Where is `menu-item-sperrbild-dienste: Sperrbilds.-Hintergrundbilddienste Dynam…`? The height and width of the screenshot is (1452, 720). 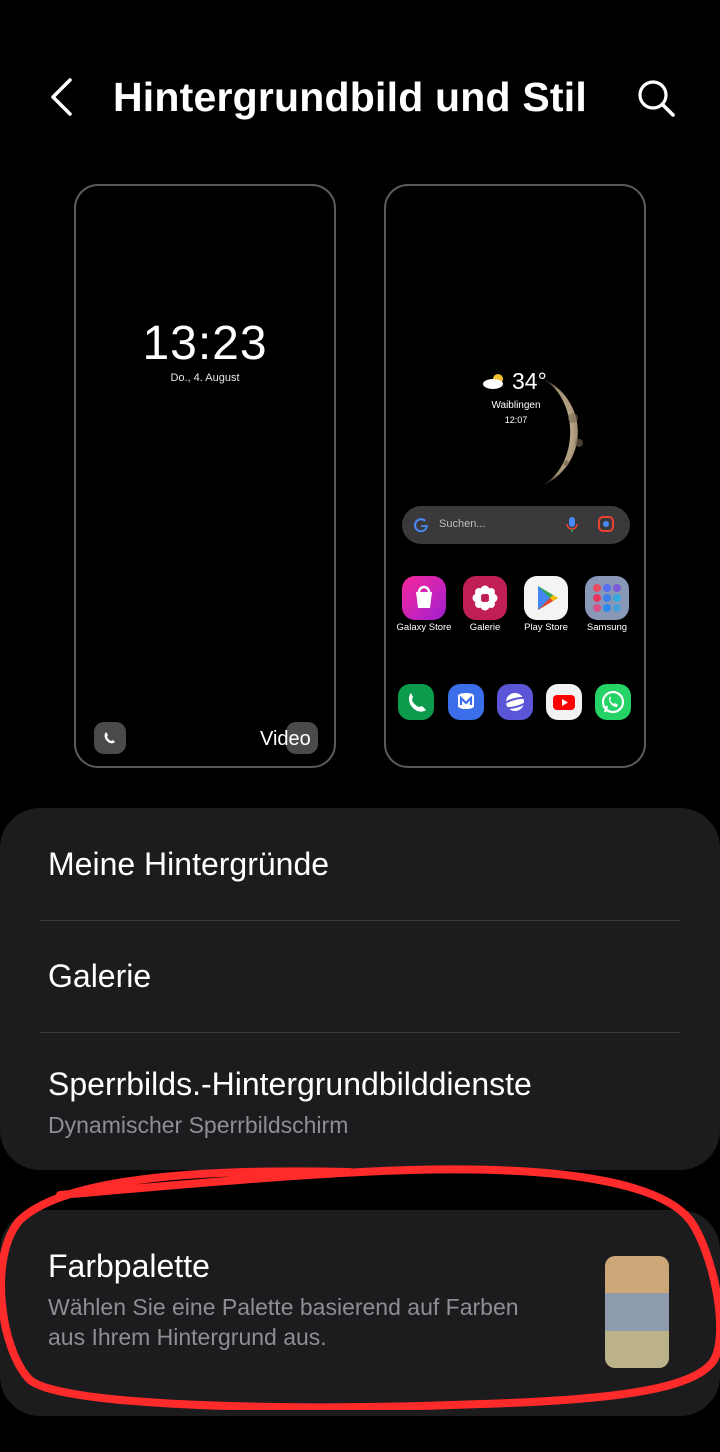
menu-item-sperrbild-dienste: Sperrbilds.-Hintergrundbilddienste Dynam… is located at coordinates (360, 1101).